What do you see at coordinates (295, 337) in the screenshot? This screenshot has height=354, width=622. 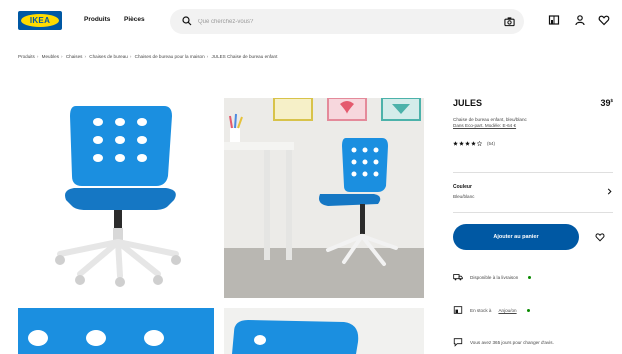 I see `seat-closeup-illustration` at bounding box center [295, 337].